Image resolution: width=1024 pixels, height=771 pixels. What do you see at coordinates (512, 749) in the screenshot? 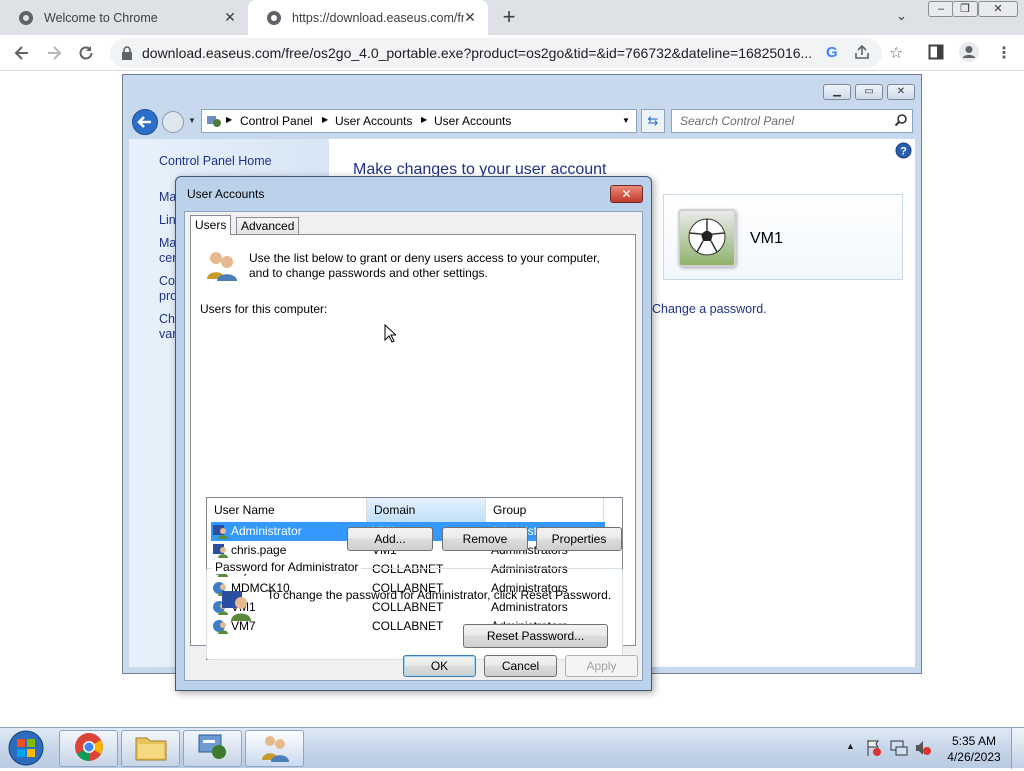
I see `windows-taskbar: ▲ 5:35 AM 4/26/2023` at bounding box center [512, 749].